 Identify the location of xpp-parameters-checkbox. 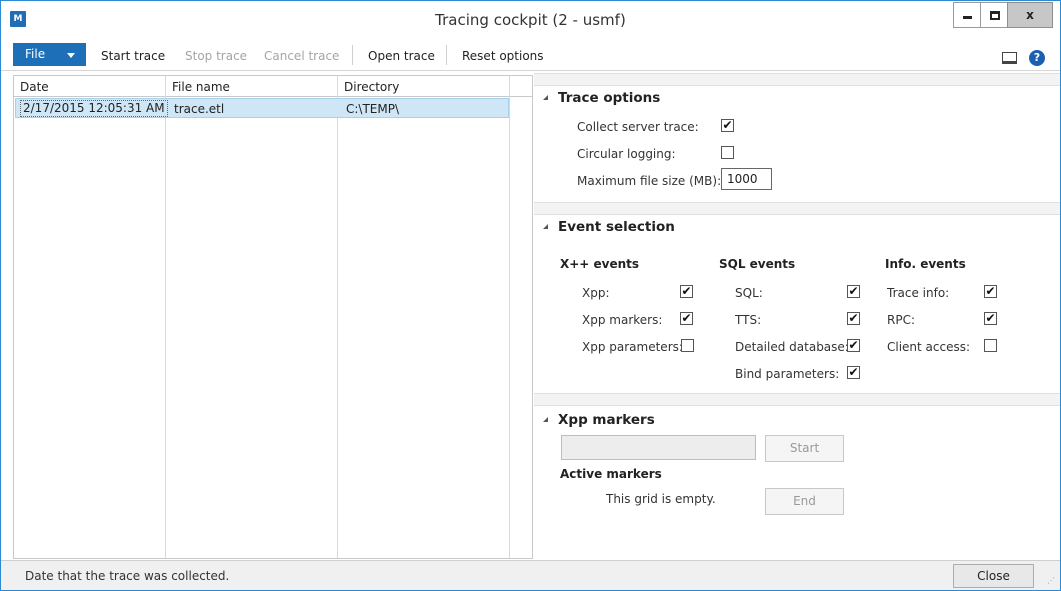
(687, 345).